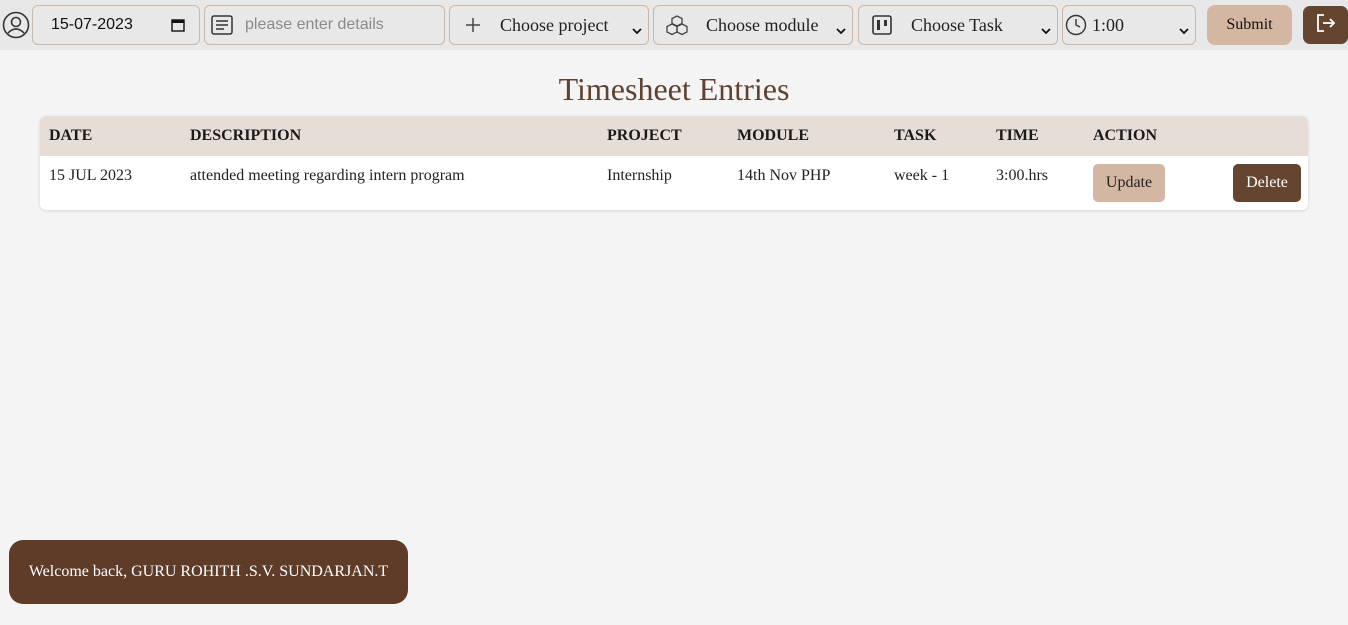  I want to click on header-date: DATE, so click(71, 135).